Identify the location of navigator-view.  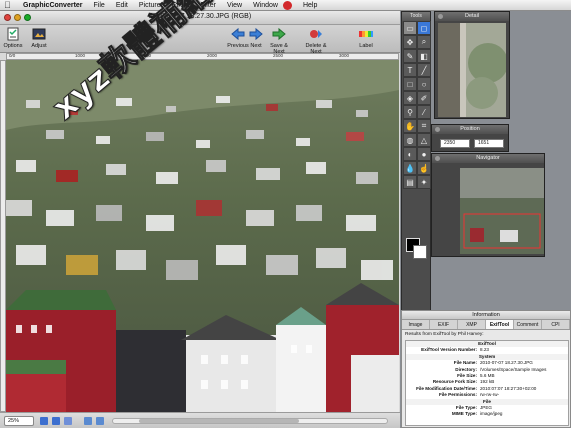
(502, 211).